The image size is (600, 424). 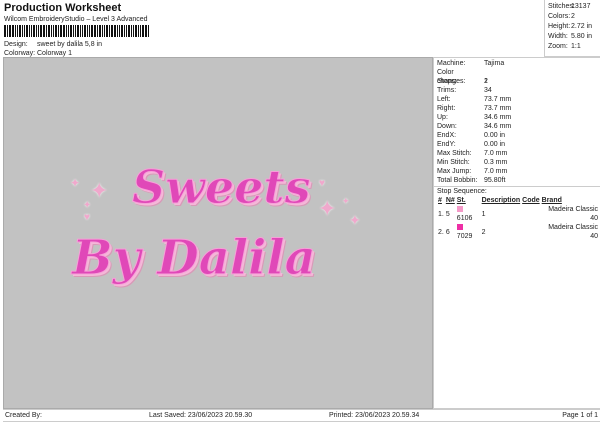 I want to click on stat-label: Colors:, so click(x=559, y=16).